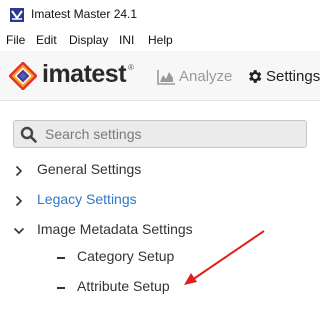  I want to click on search-box, so click(160, 134).